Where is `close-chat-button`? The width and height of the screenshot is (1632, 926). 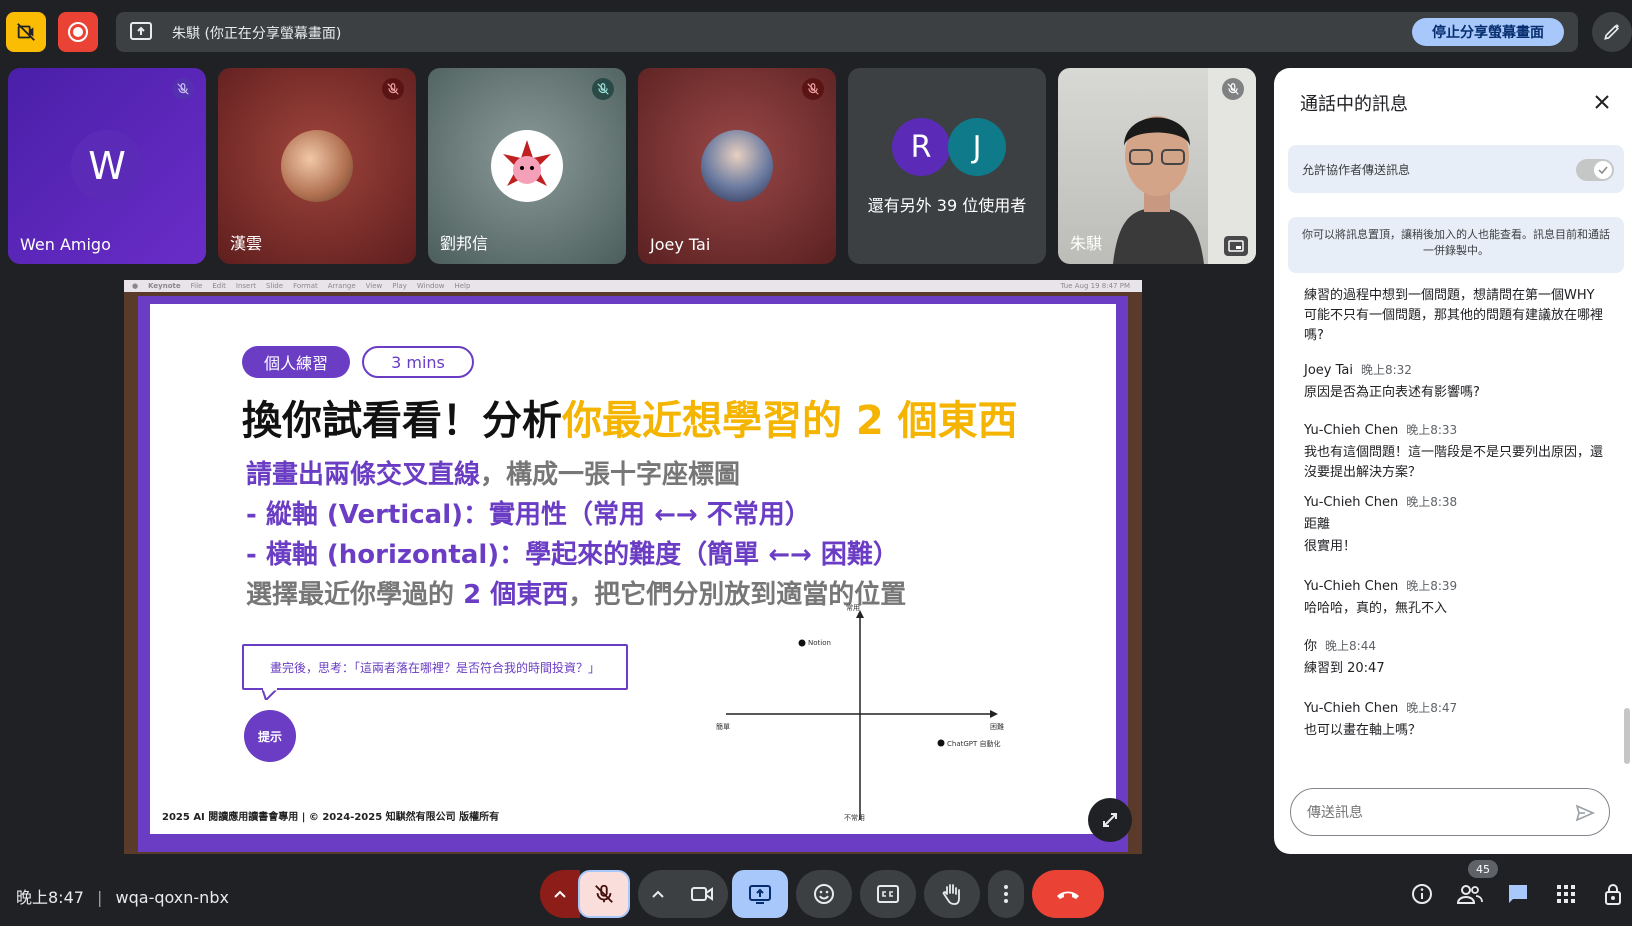
close-chat-button is located at coordinates (1602, 102).